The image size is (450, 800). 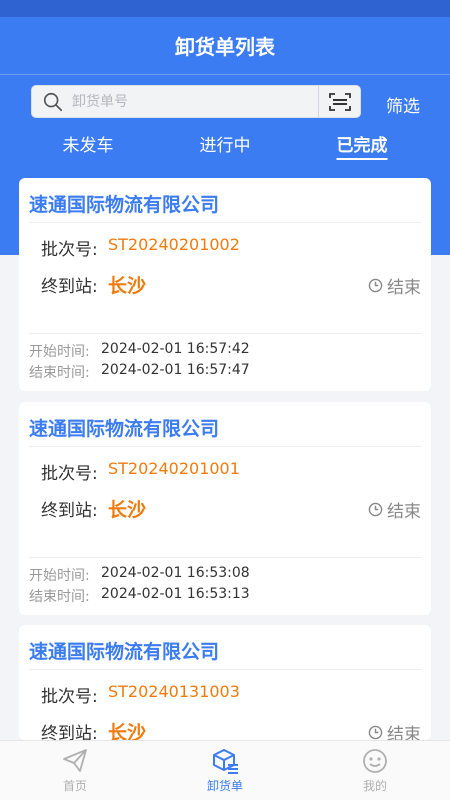 What do you see at coordinates (174, 468) in the screenshot?
I see `batch-number: ST20240201001` at bounding box center [174, 468].